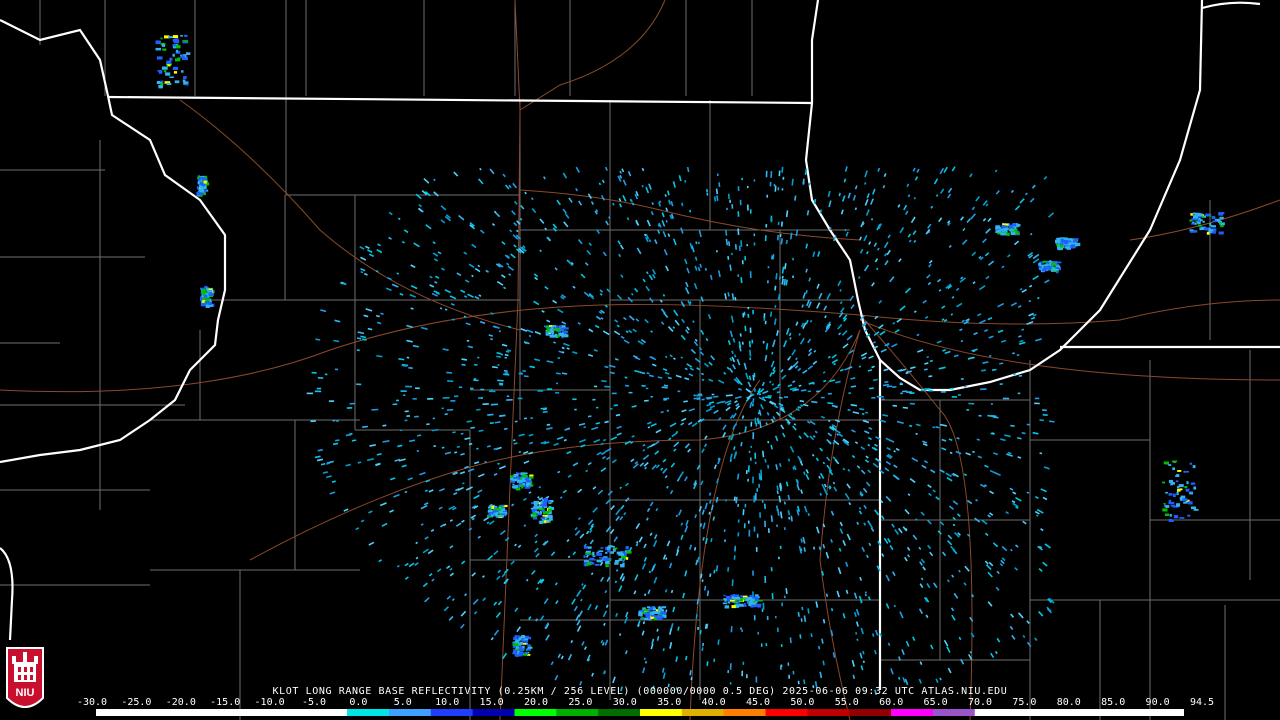  Describe the element at coordinates (1113, 702) in the screenshot. I see `legend-tick: 85.0` at that location.